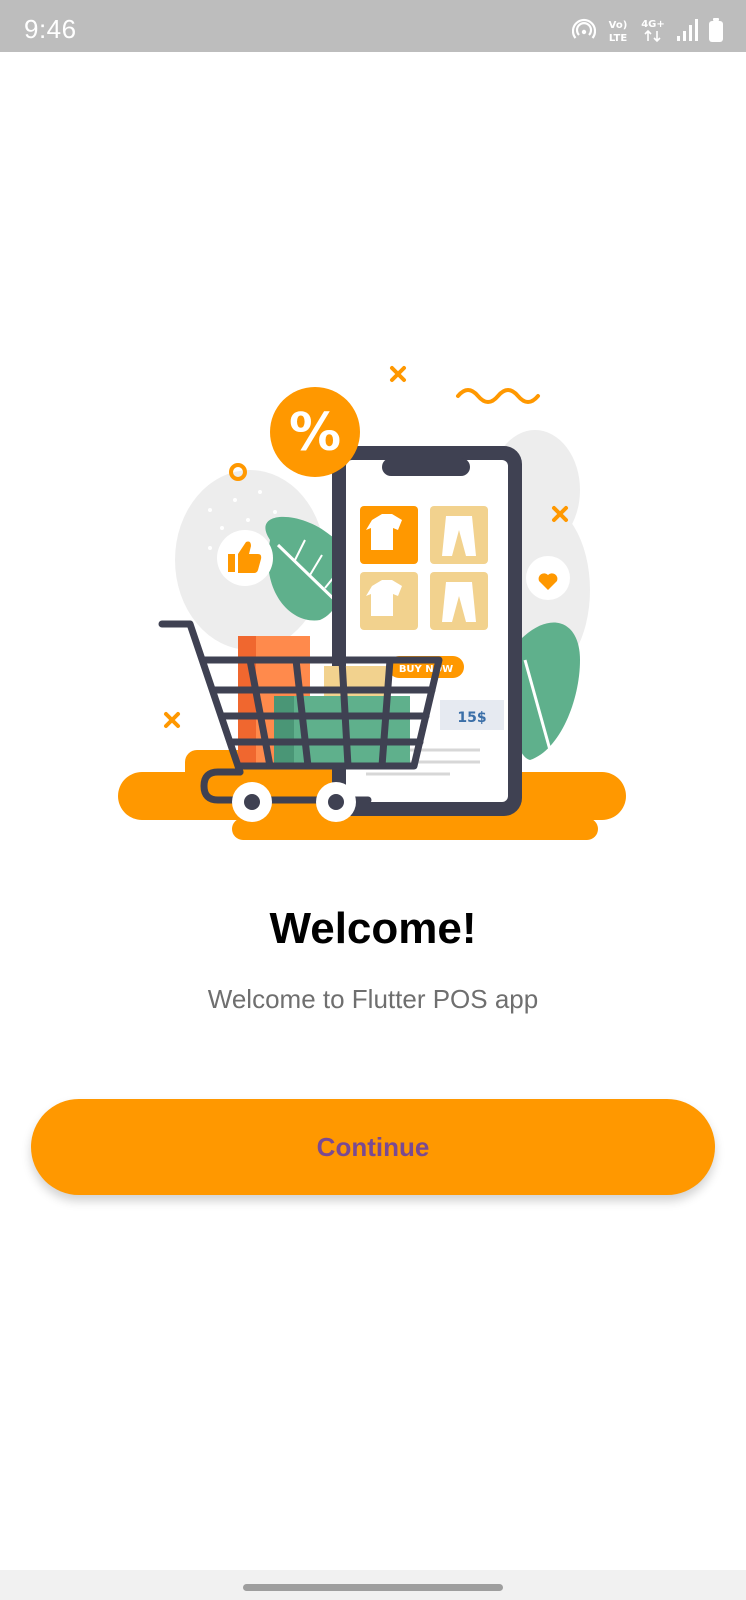 Image resolution: width=746 pixels, height=1600 pixels. What do you see at coordinates (373, 928) in the screenshot?
I see `welcome-title: Welcome!` at bounding box center [373, 928].